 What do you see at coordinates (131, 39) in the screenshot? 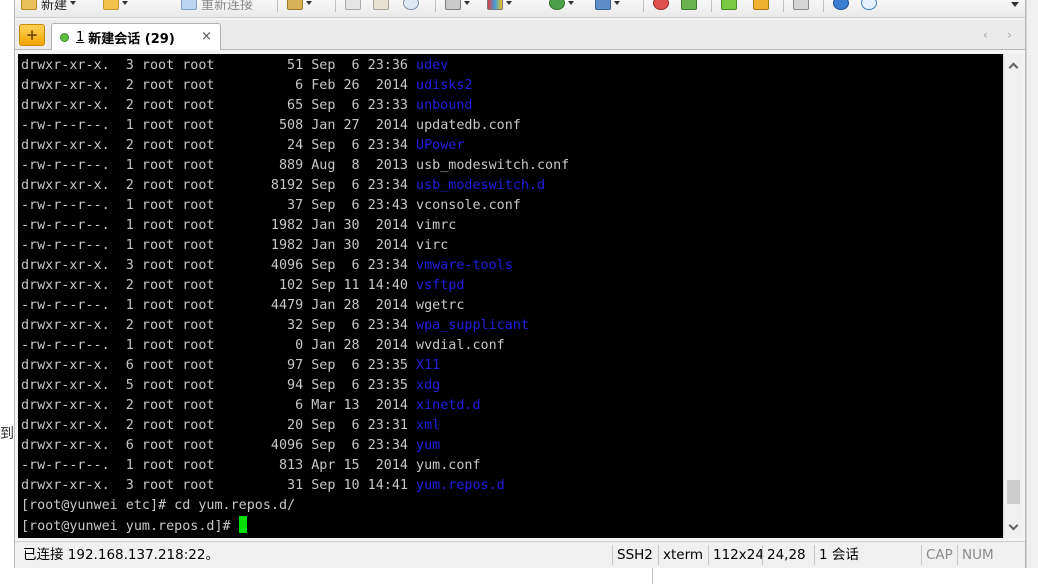
I see `tab-label: 新建会话 (29)` at bounding box center [131, 39].